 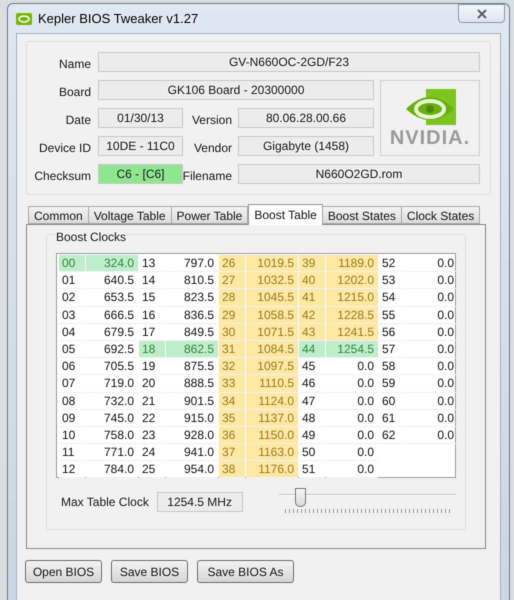 I want to click on max-clock-field: 1254.5 MHz, so click(x=199, y=502).